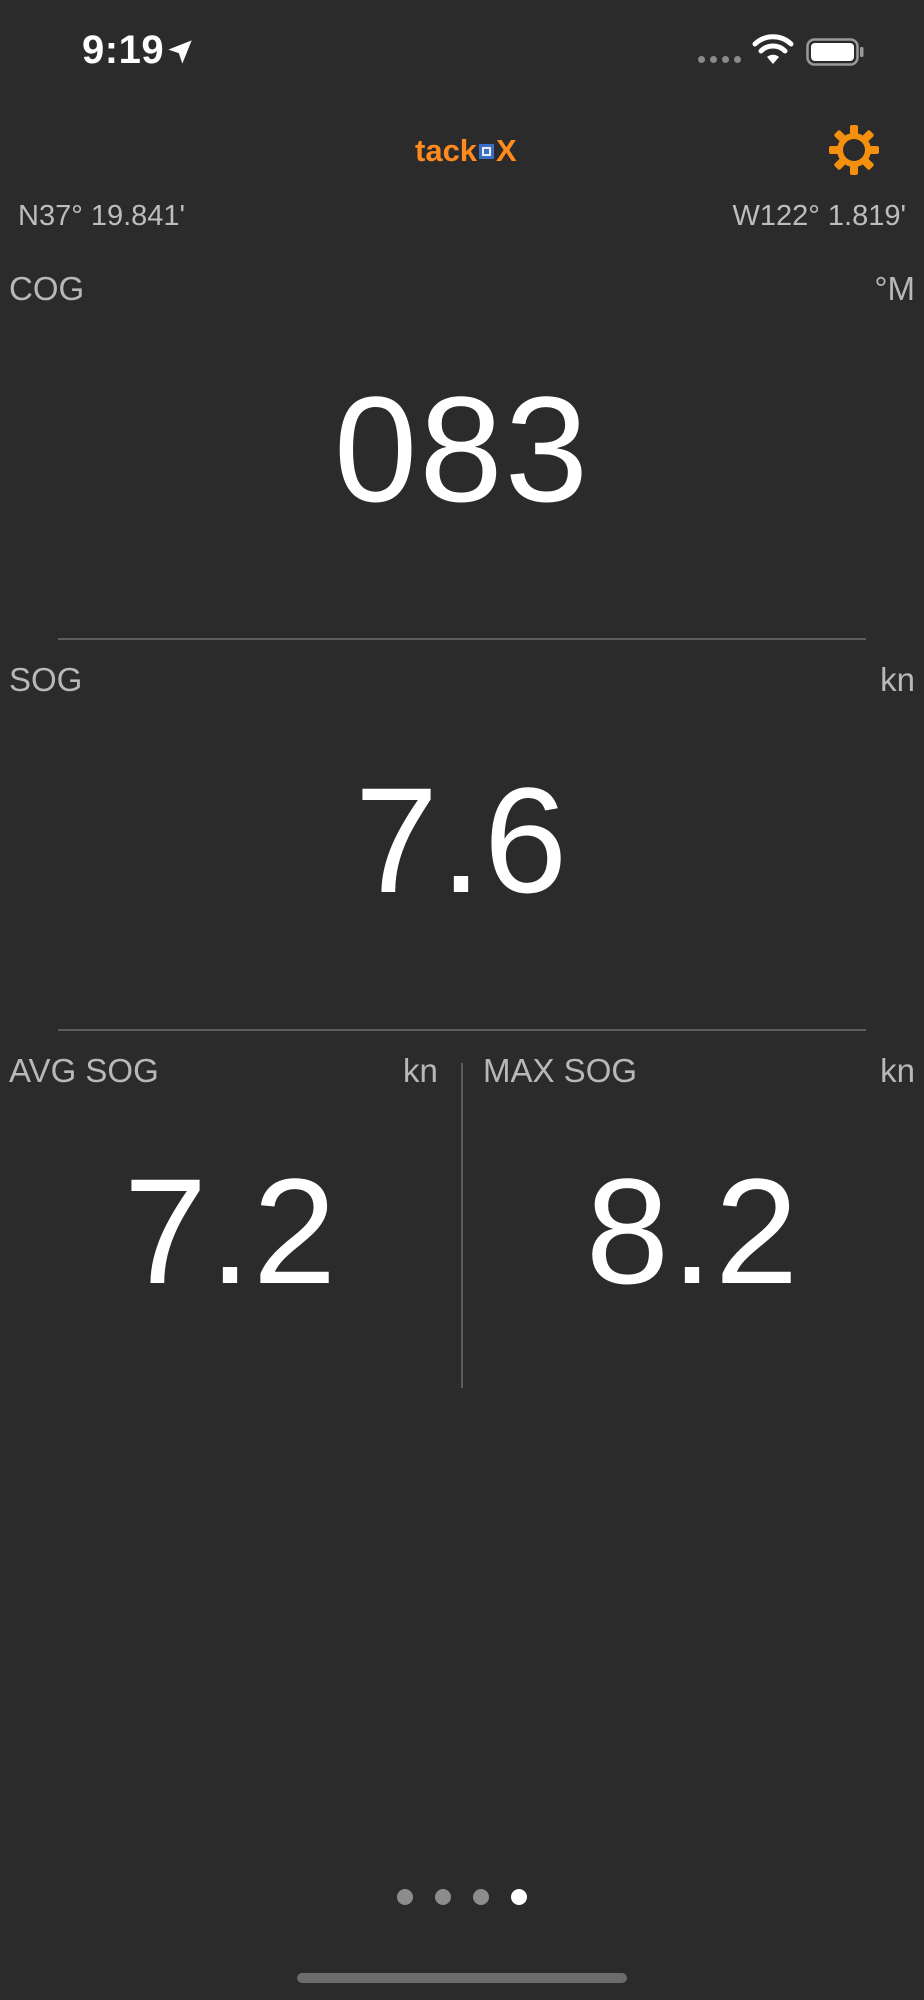 The height and width of the screenshot is (2000, 924). Describe the element at coordinates (102, 216) in the screenshot. I see `latitude-readout: N37° 19.841'` at that location.